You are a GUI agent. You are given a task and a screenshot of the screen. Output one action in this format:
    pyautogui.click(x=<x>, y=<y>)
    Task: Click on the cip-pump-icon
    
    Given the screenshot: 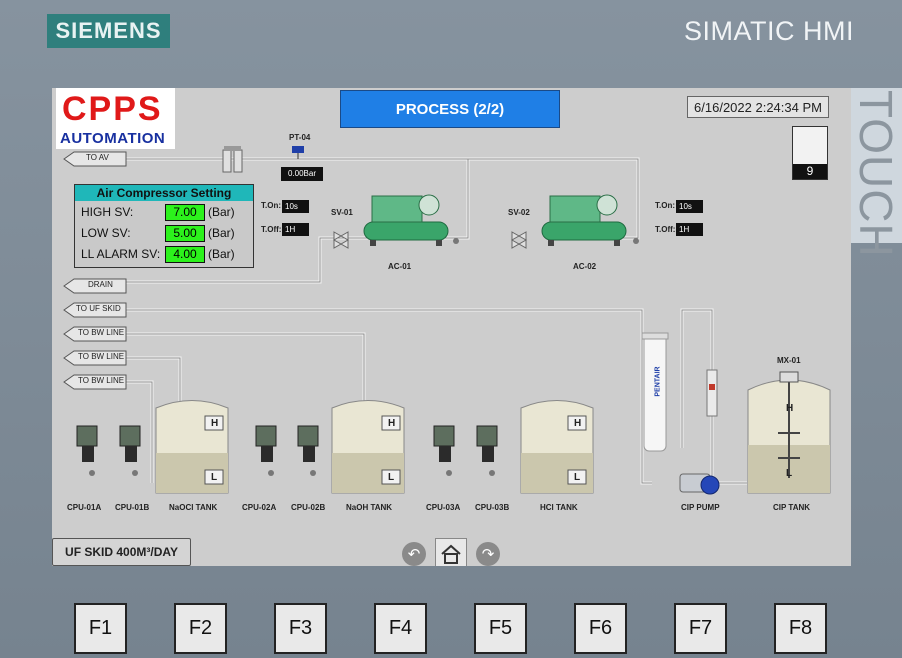 What is the action you would take?
    pyautogui.click(x=699, y=484)
    